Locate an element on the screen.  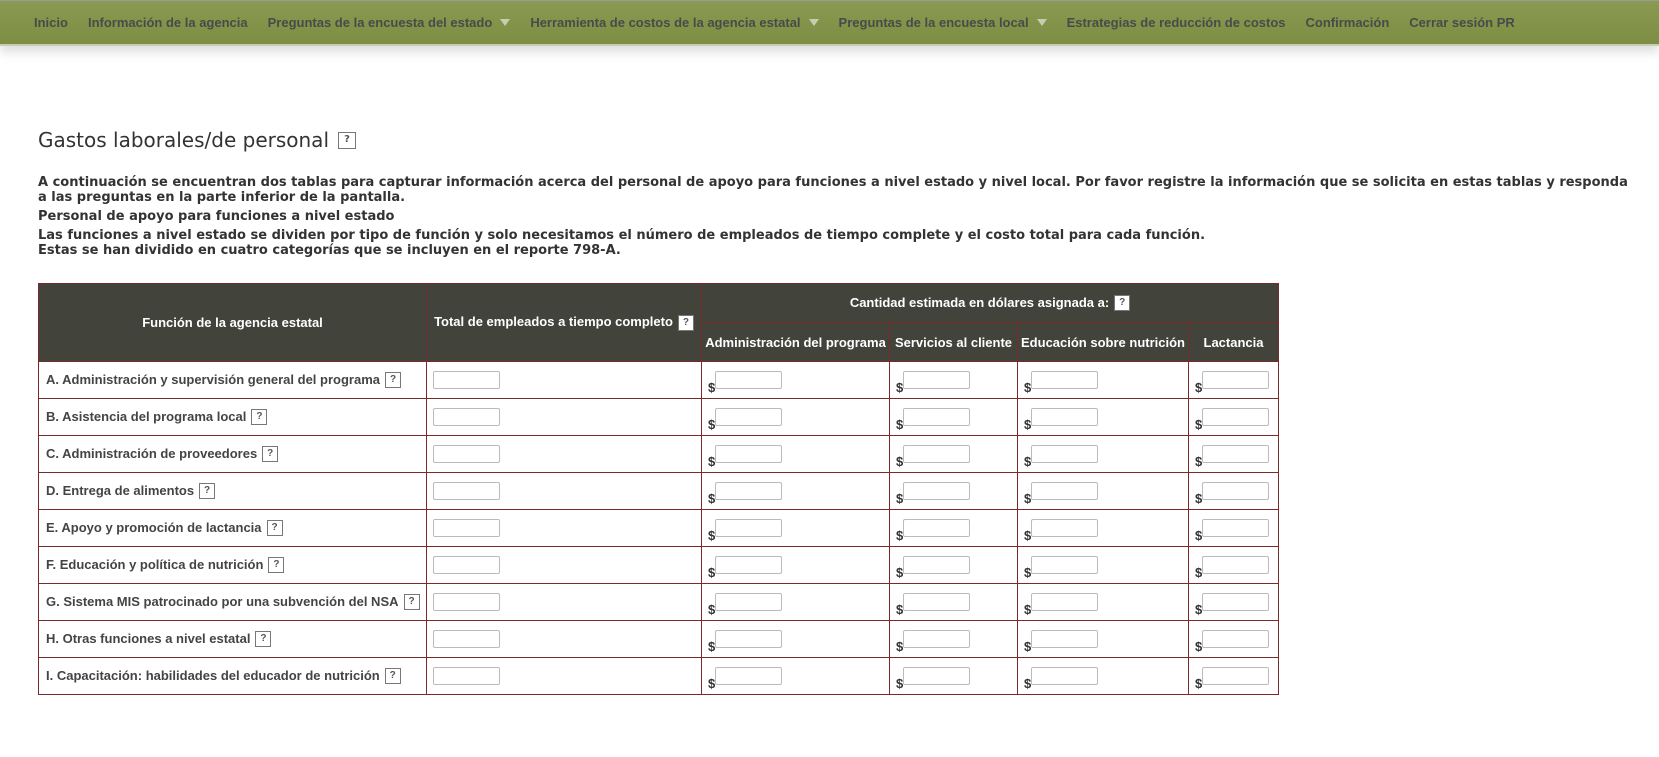
nav-item: Preguntas de la encuesta local is located at coordinates (943, 22).